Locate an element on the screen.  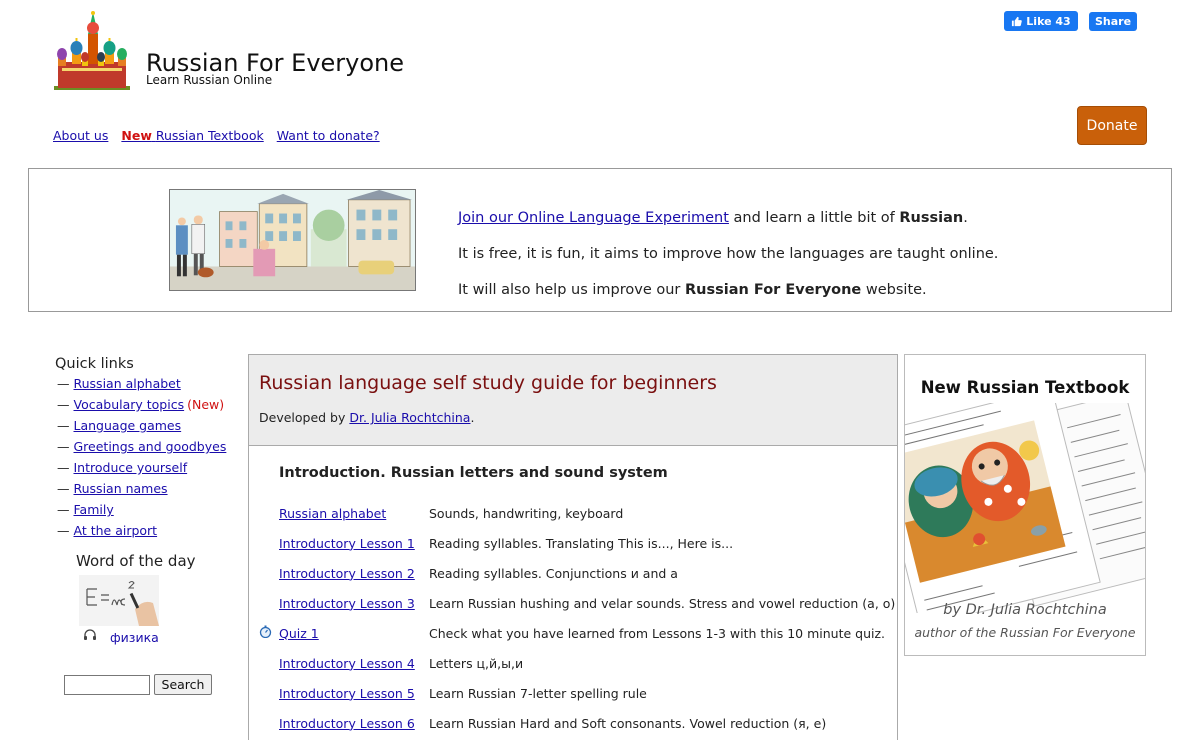
lesson-link-quiz-1: Quiz 1 is located at coordinates (299, 633).